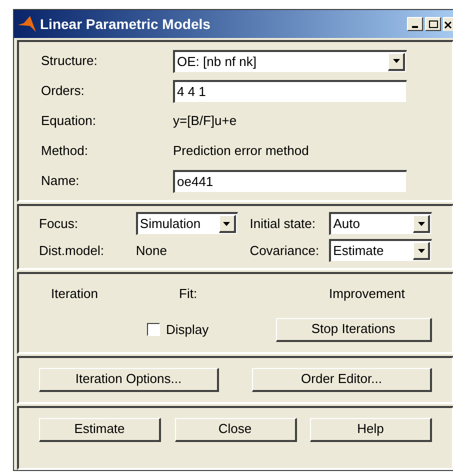 The image size is (453, 475). I want to click on push-button: Estimate, so click(100, 430).